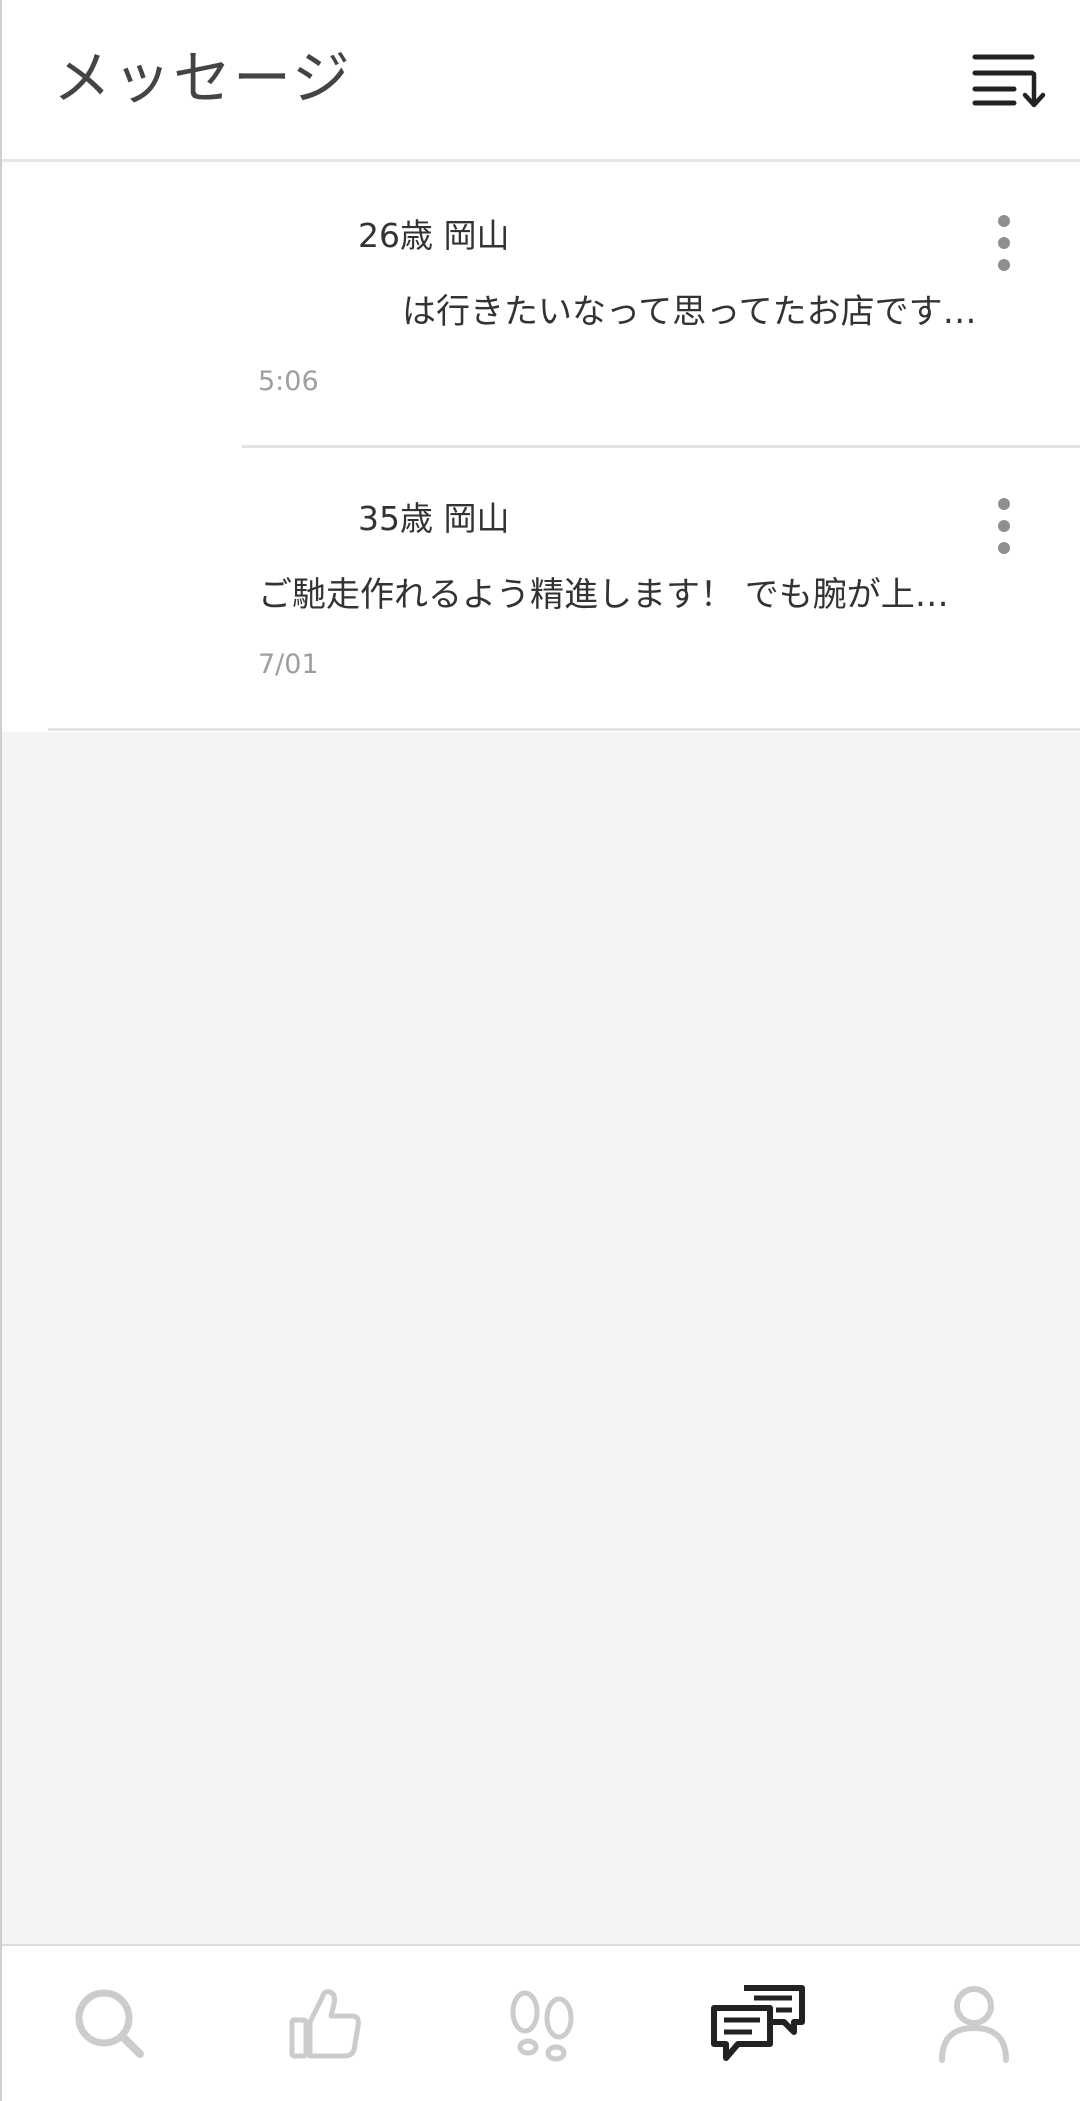 The width and height of the screenshot is (1080, 2101). I want to click on thumbs-up-icon, so click(325, 2023).